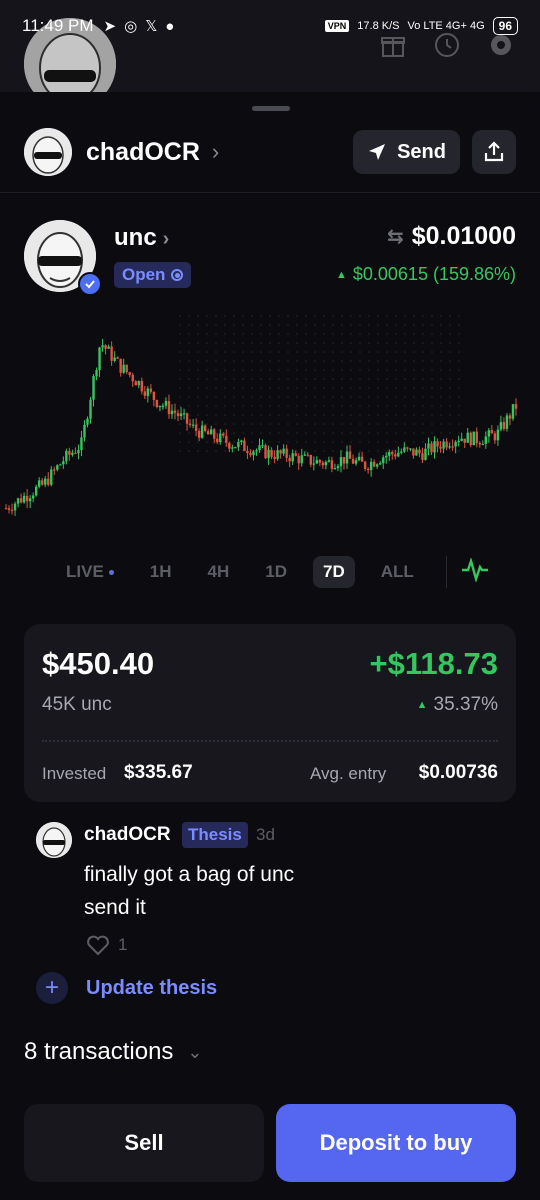  What do you see at coordinates (98, 945) in the screenshot?
I see `heart-icon` at bounding box center [98, 945].